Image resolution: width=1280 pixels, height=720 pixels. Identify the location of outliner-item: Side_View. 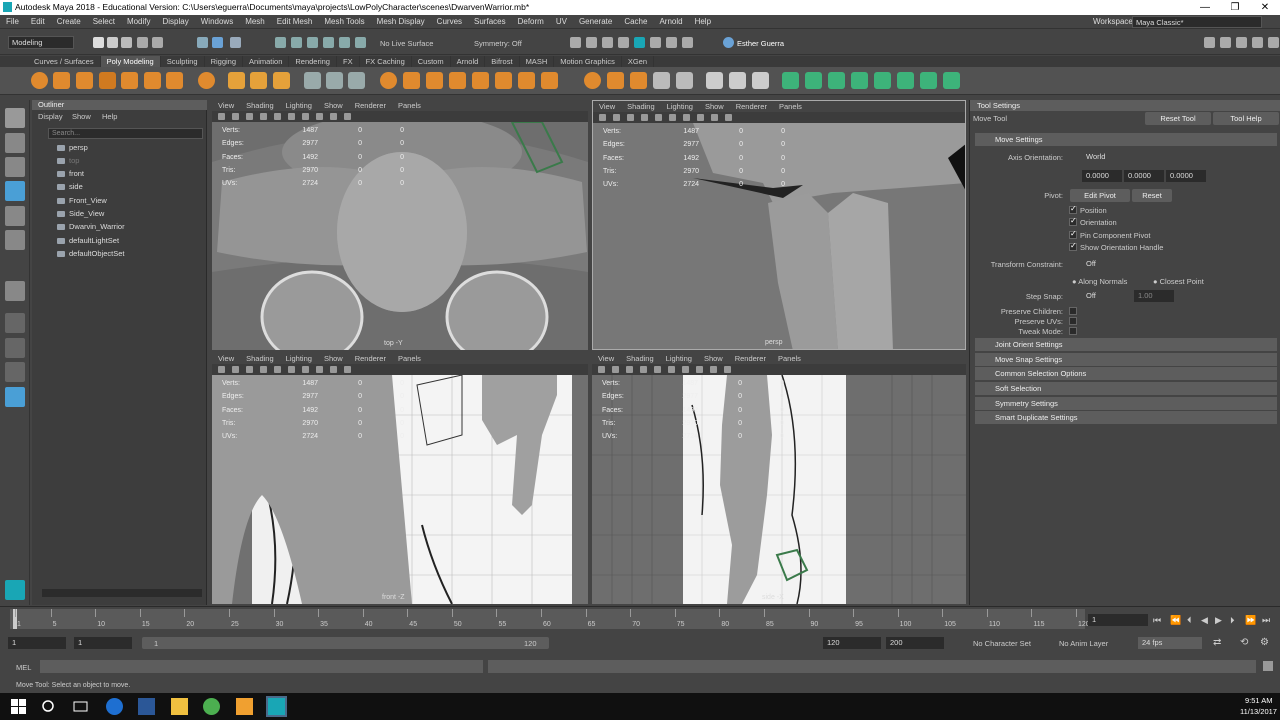
(80, 213).